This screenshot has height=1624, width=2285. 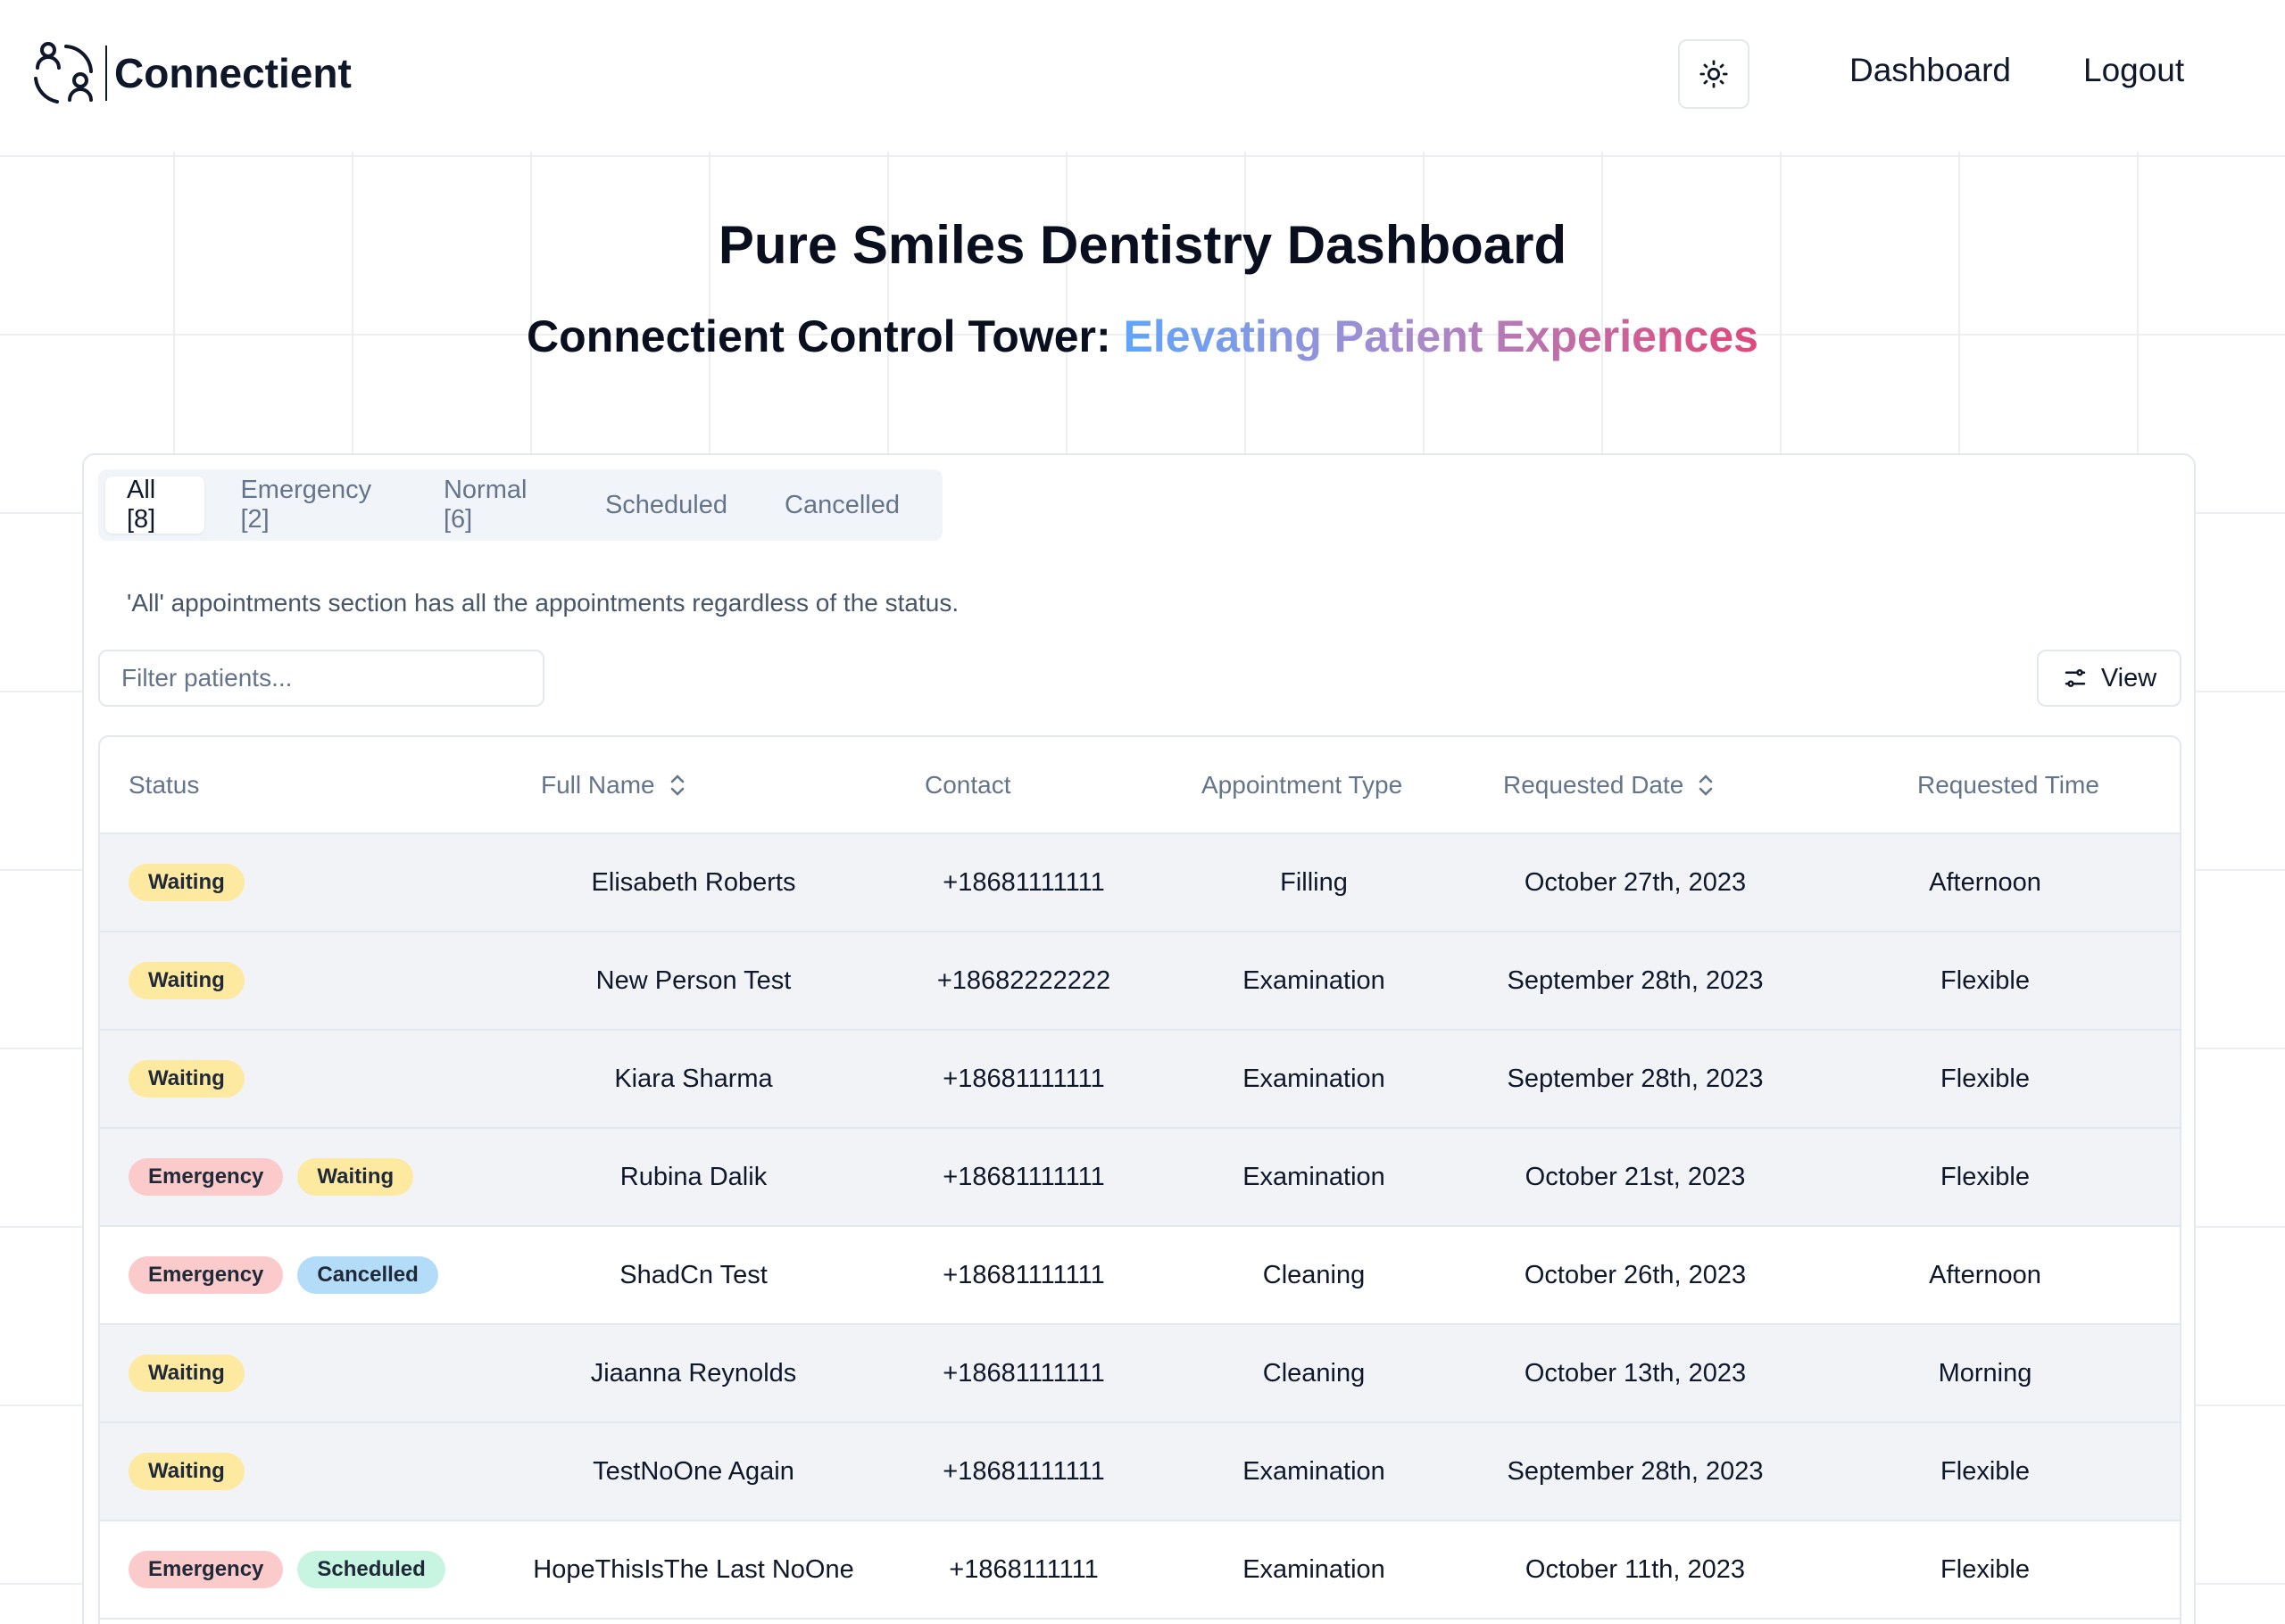 I want to click on patient-name-cell: Kiara Sharma, so click(x=693, y=1079).